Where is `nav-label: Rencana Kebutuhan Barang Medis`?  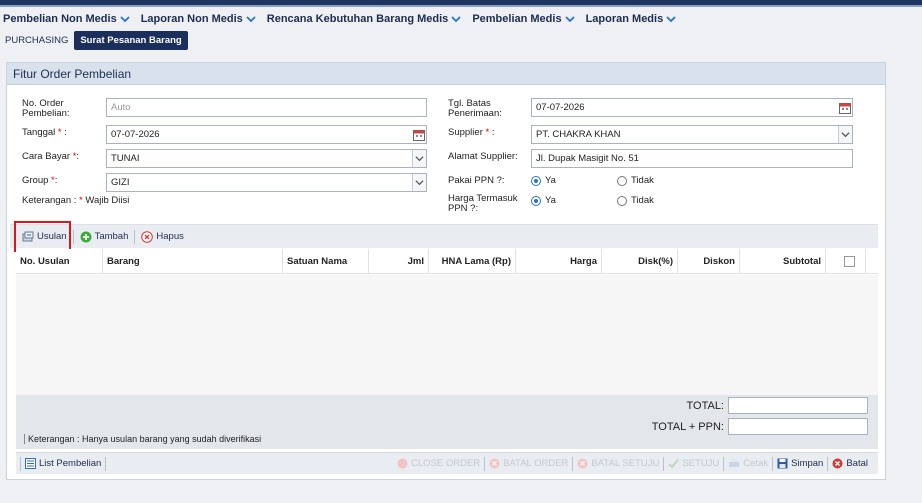 nav-label: Rencana Kebutuhan Barang Medis is located at coordinates (357, 19).